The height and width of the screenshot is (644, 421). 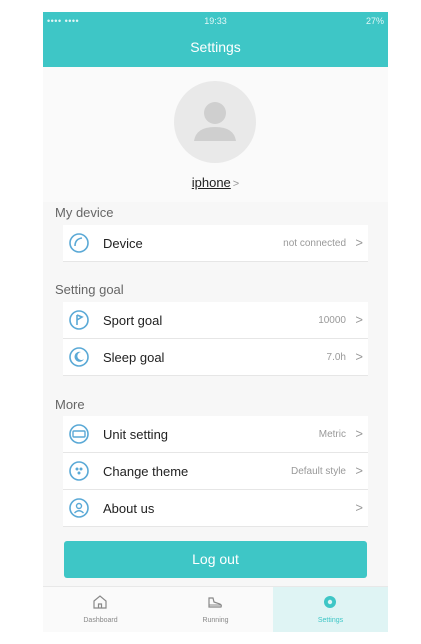 What do you see at coordinates (133, 320) in the screenshot?
I see `sport-goal-label: Sport goal` at bounding box center [133, 320].